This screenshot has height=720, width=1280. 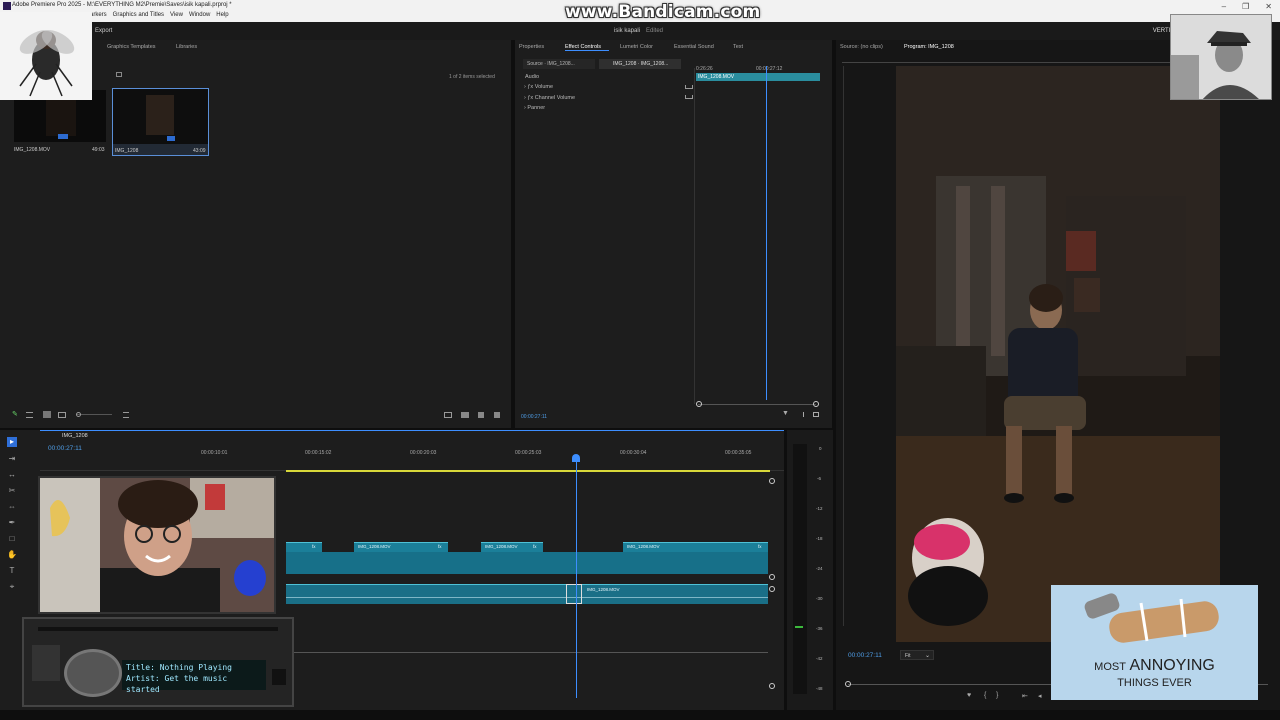 What do you see at coordinates (126, 415) in the screenshot?
I see `sort-icon` at bounding box center [126, 415].